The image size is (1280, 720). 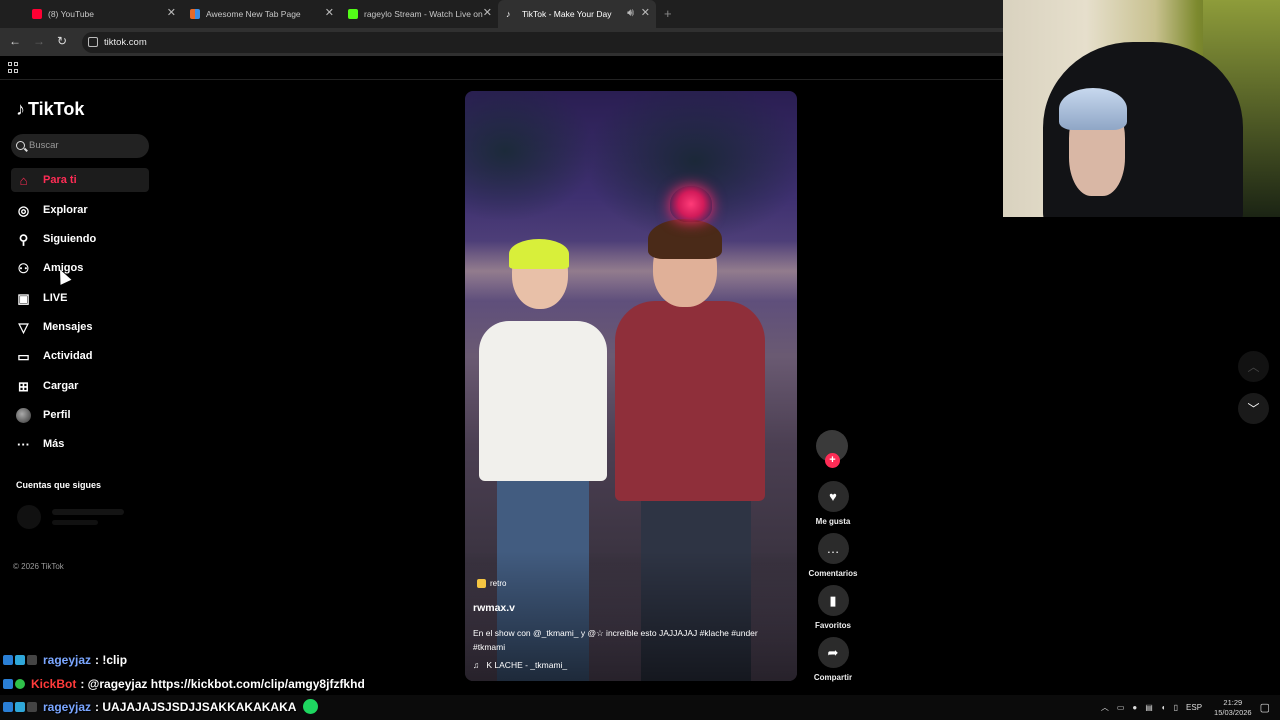 I want to click on share-button: ➦ Compartir, so click(x=833, y=659).